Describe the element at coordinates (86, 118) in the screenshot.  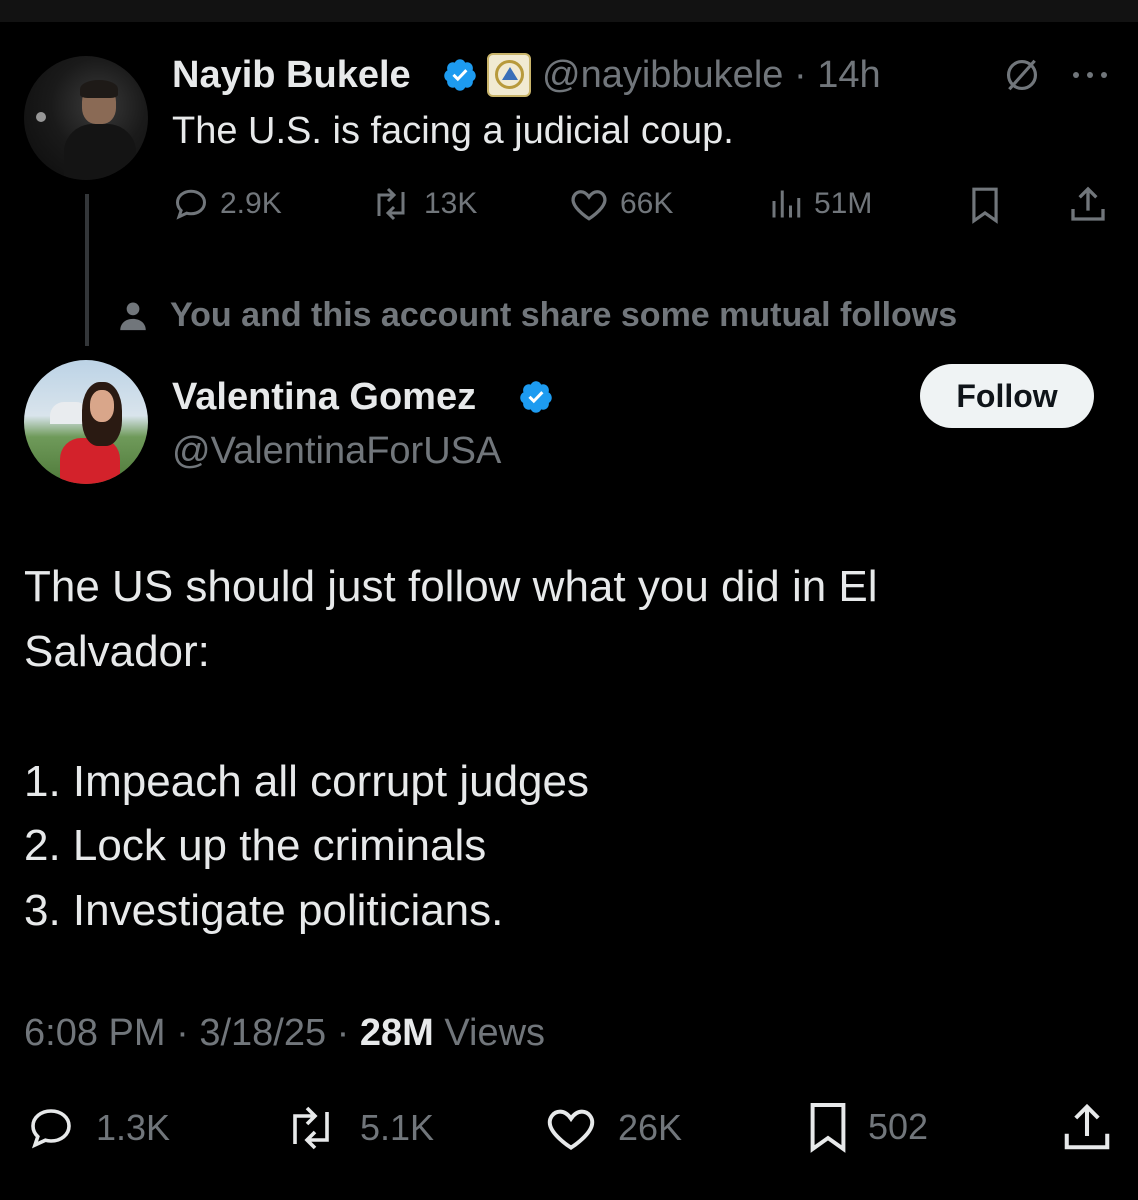
I see `avatar-nayib-bukele` at that location.